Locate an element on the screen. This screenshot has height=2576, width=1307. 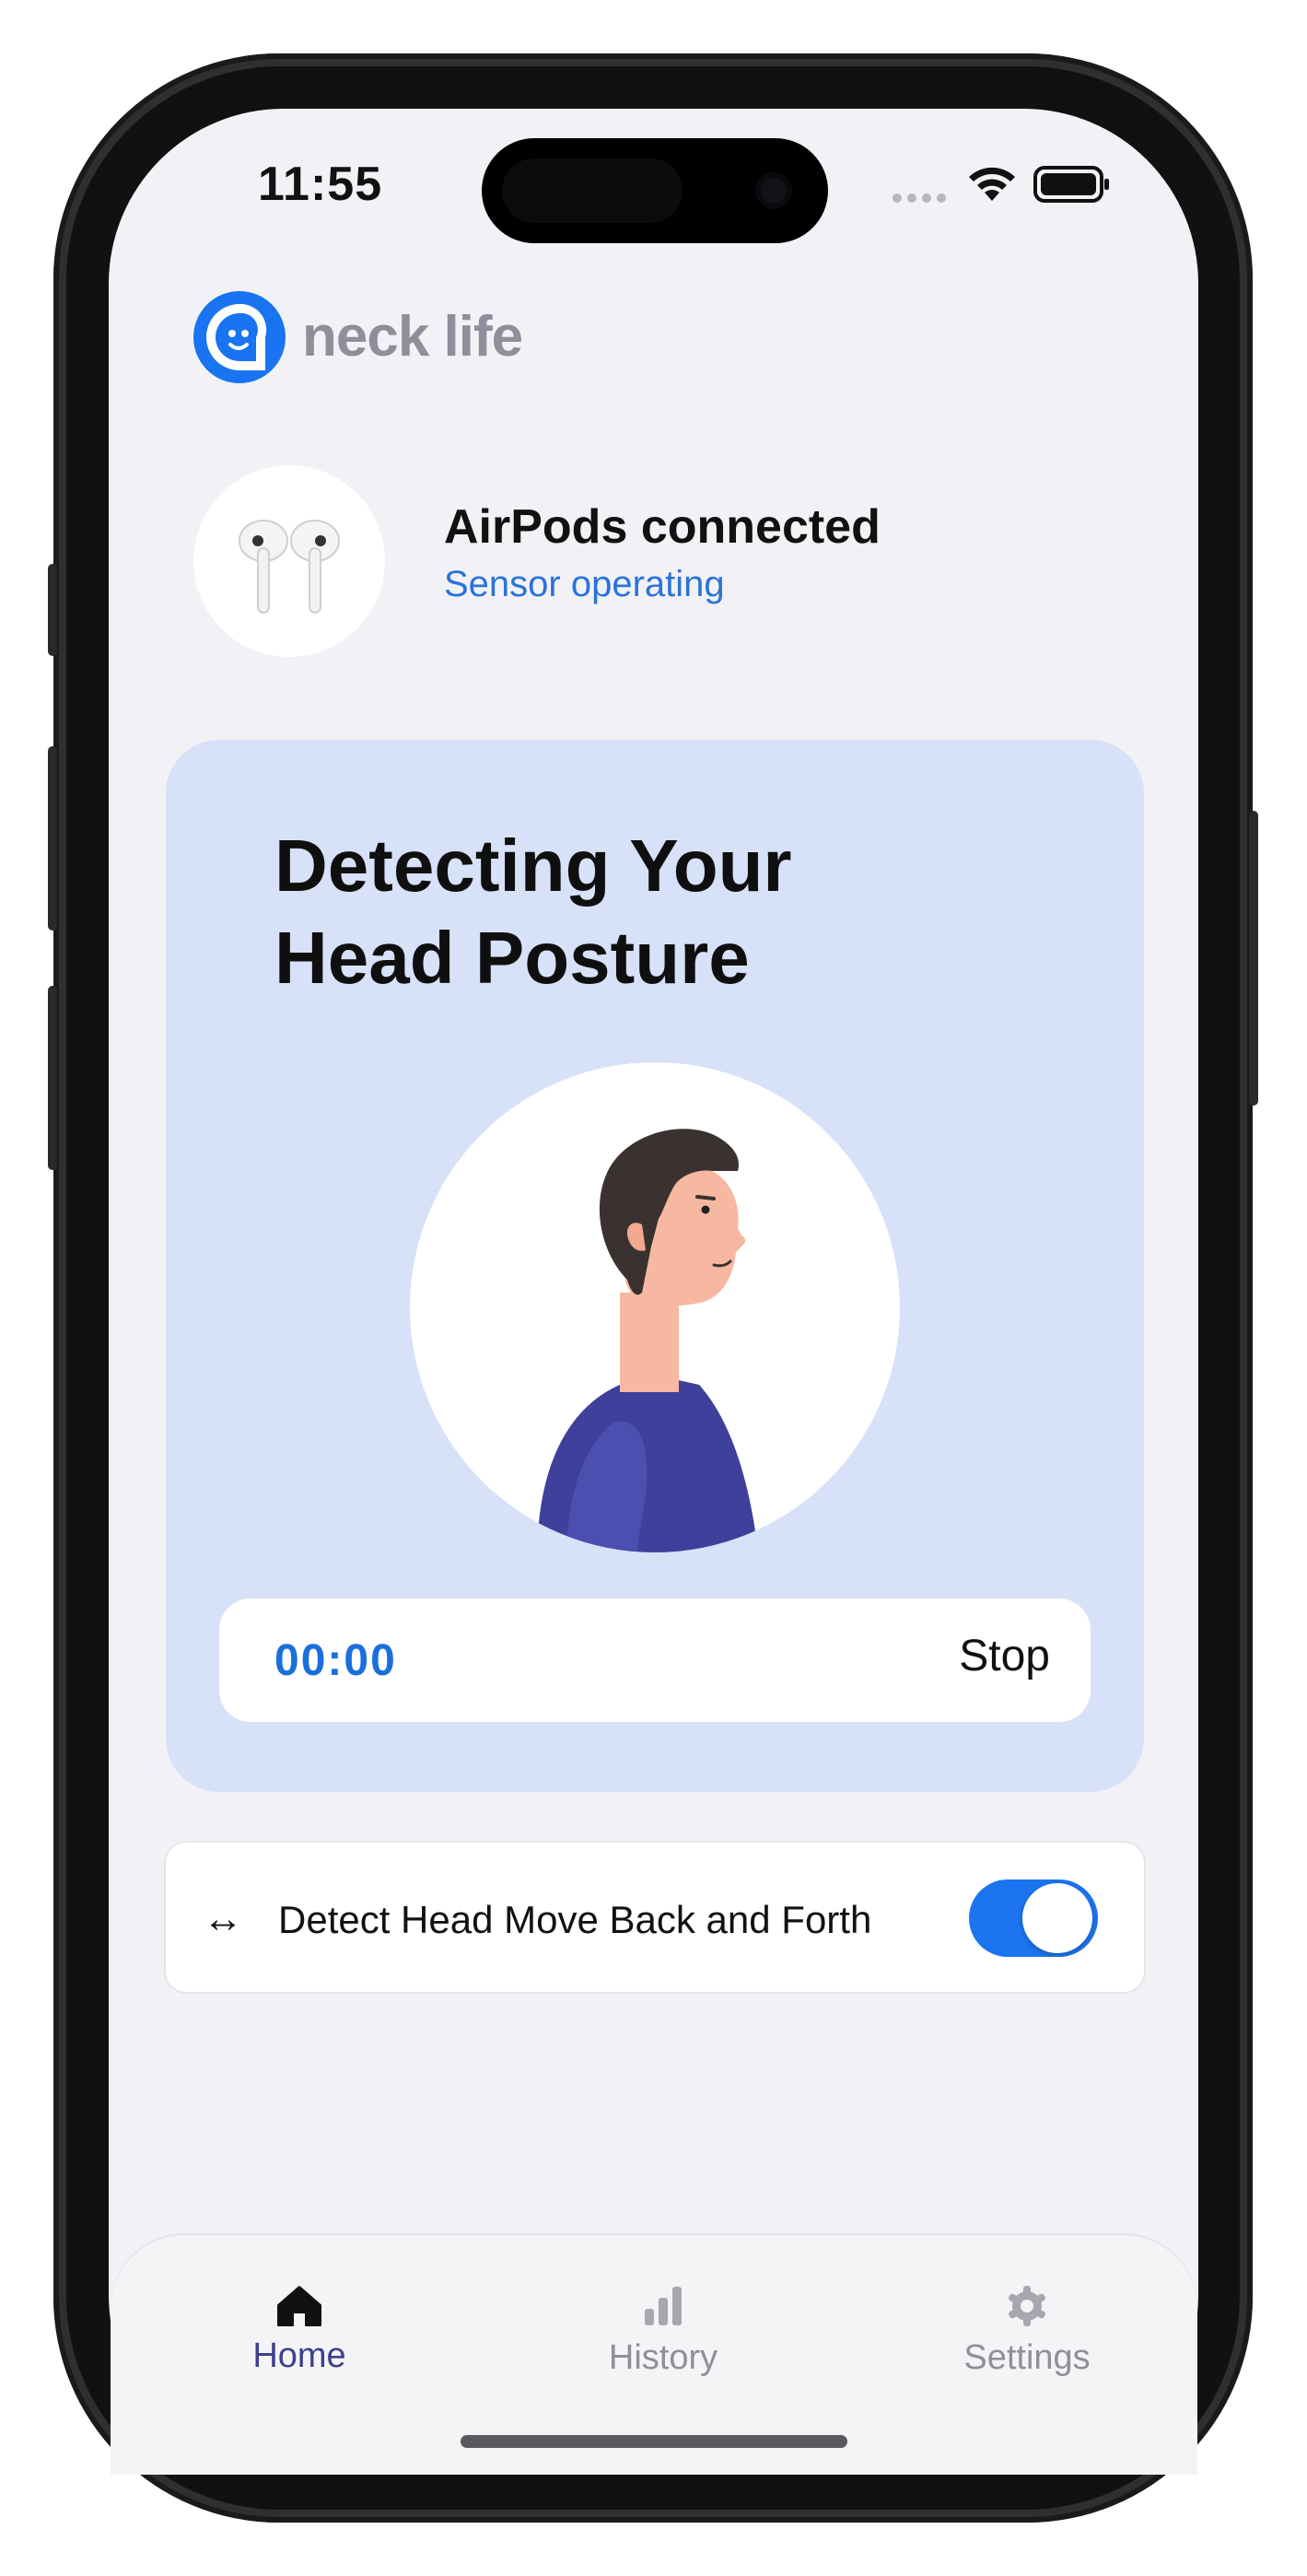
detection-heading: Detecting Your Head Posture is located at coordinates (533, 912).